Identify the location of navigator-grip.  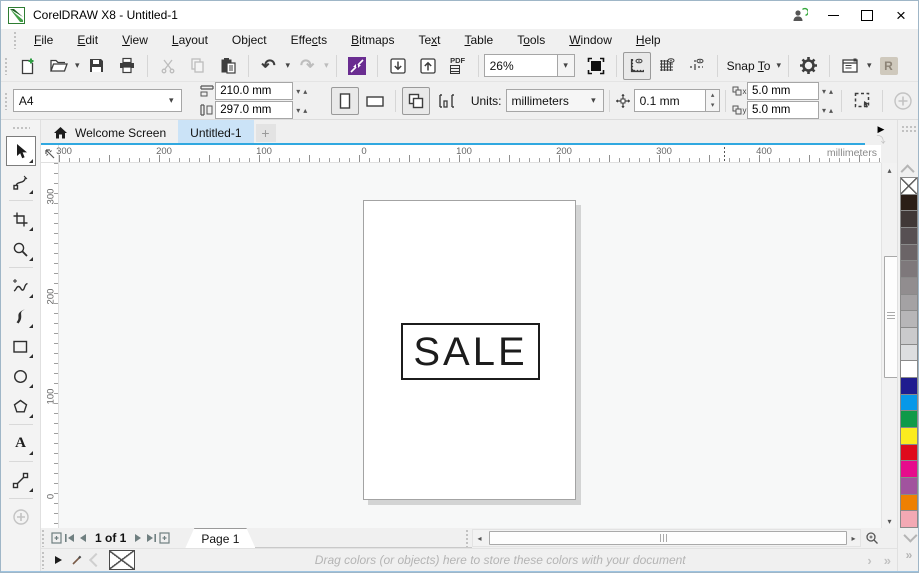
(43, 538).